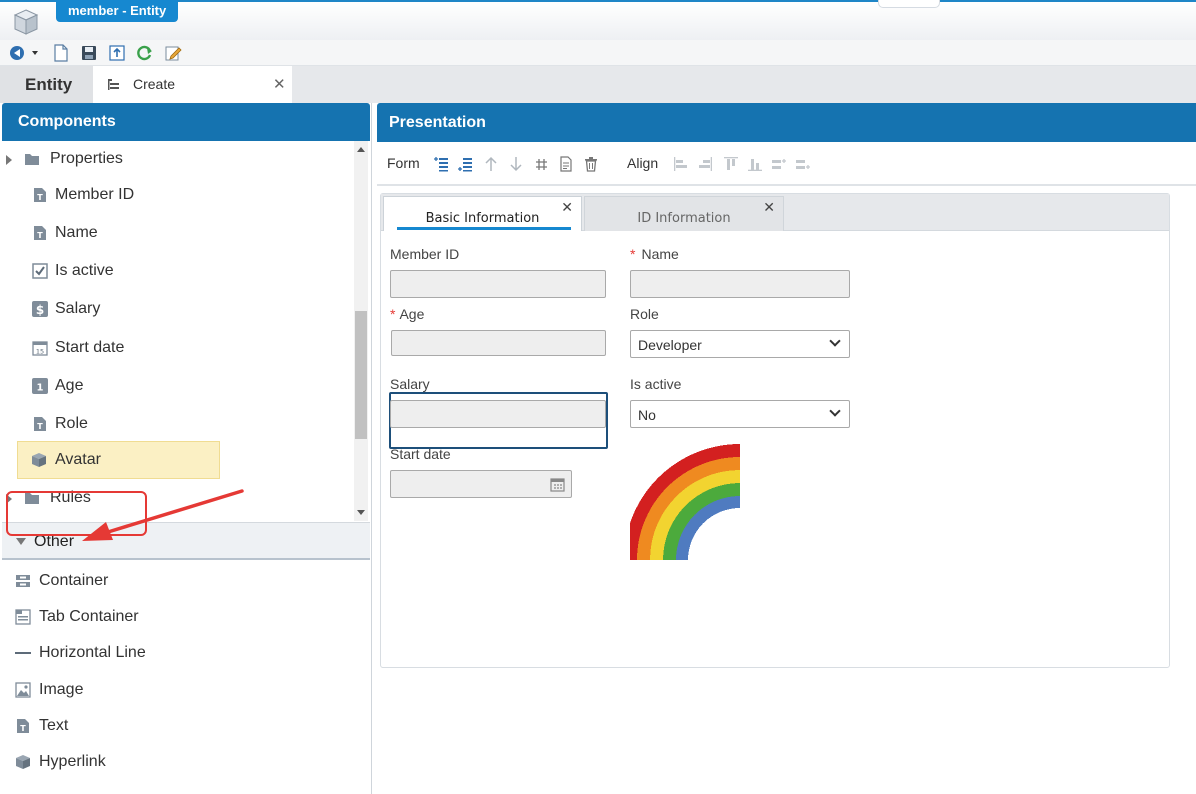 The width and height of the screenshot is (1196, 794). What do you see at coordinates (178, 271) in the screenshot?
I see `tree-item-is-active: Is active` at bounding box center [178, 271].